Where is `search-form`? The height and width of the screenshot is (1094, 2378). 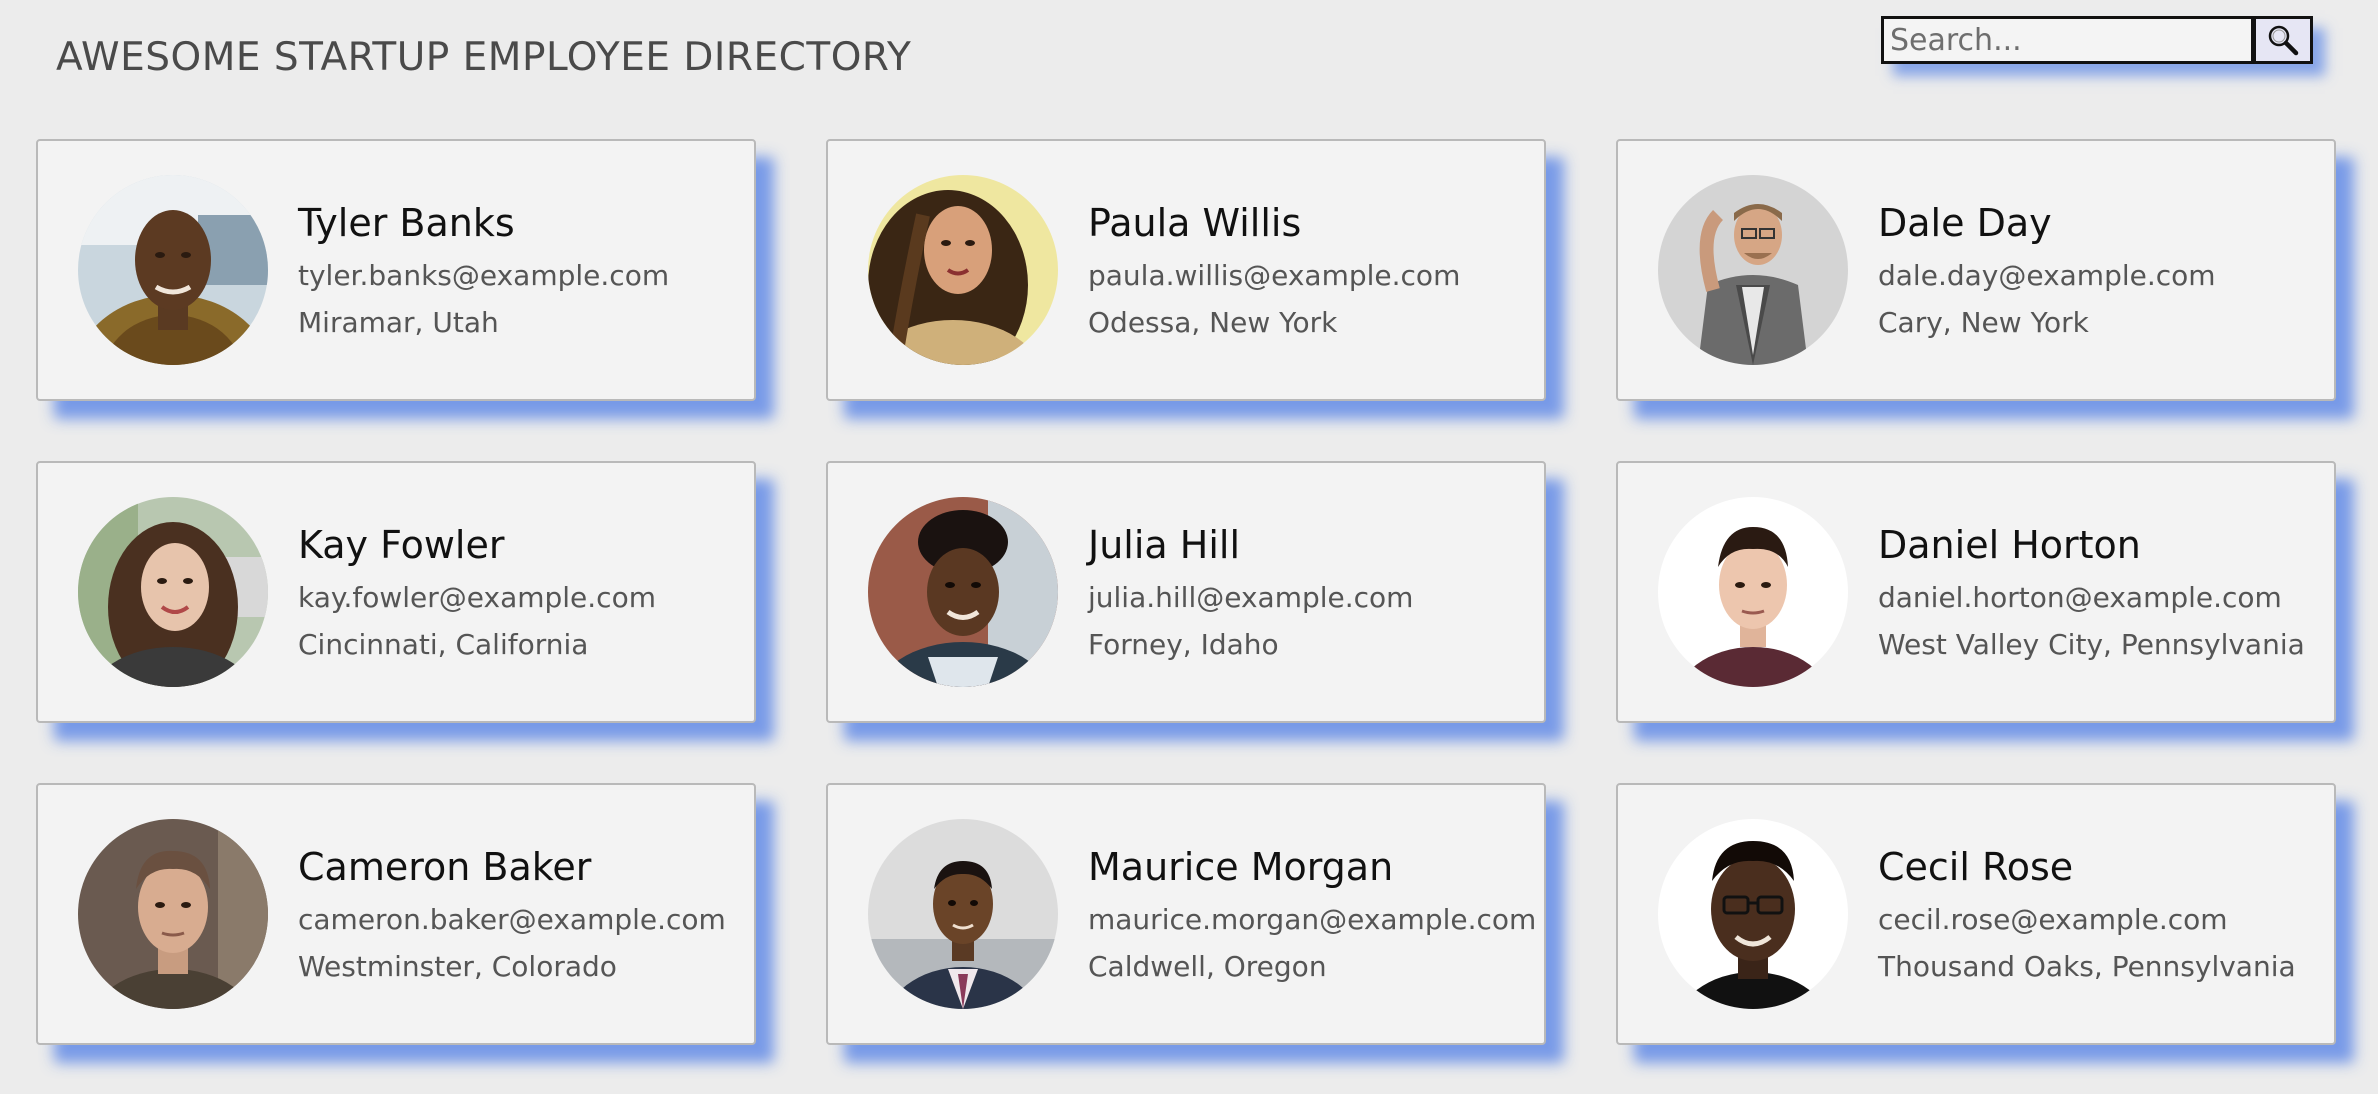 search-form is located at coordinates (2097, 40).